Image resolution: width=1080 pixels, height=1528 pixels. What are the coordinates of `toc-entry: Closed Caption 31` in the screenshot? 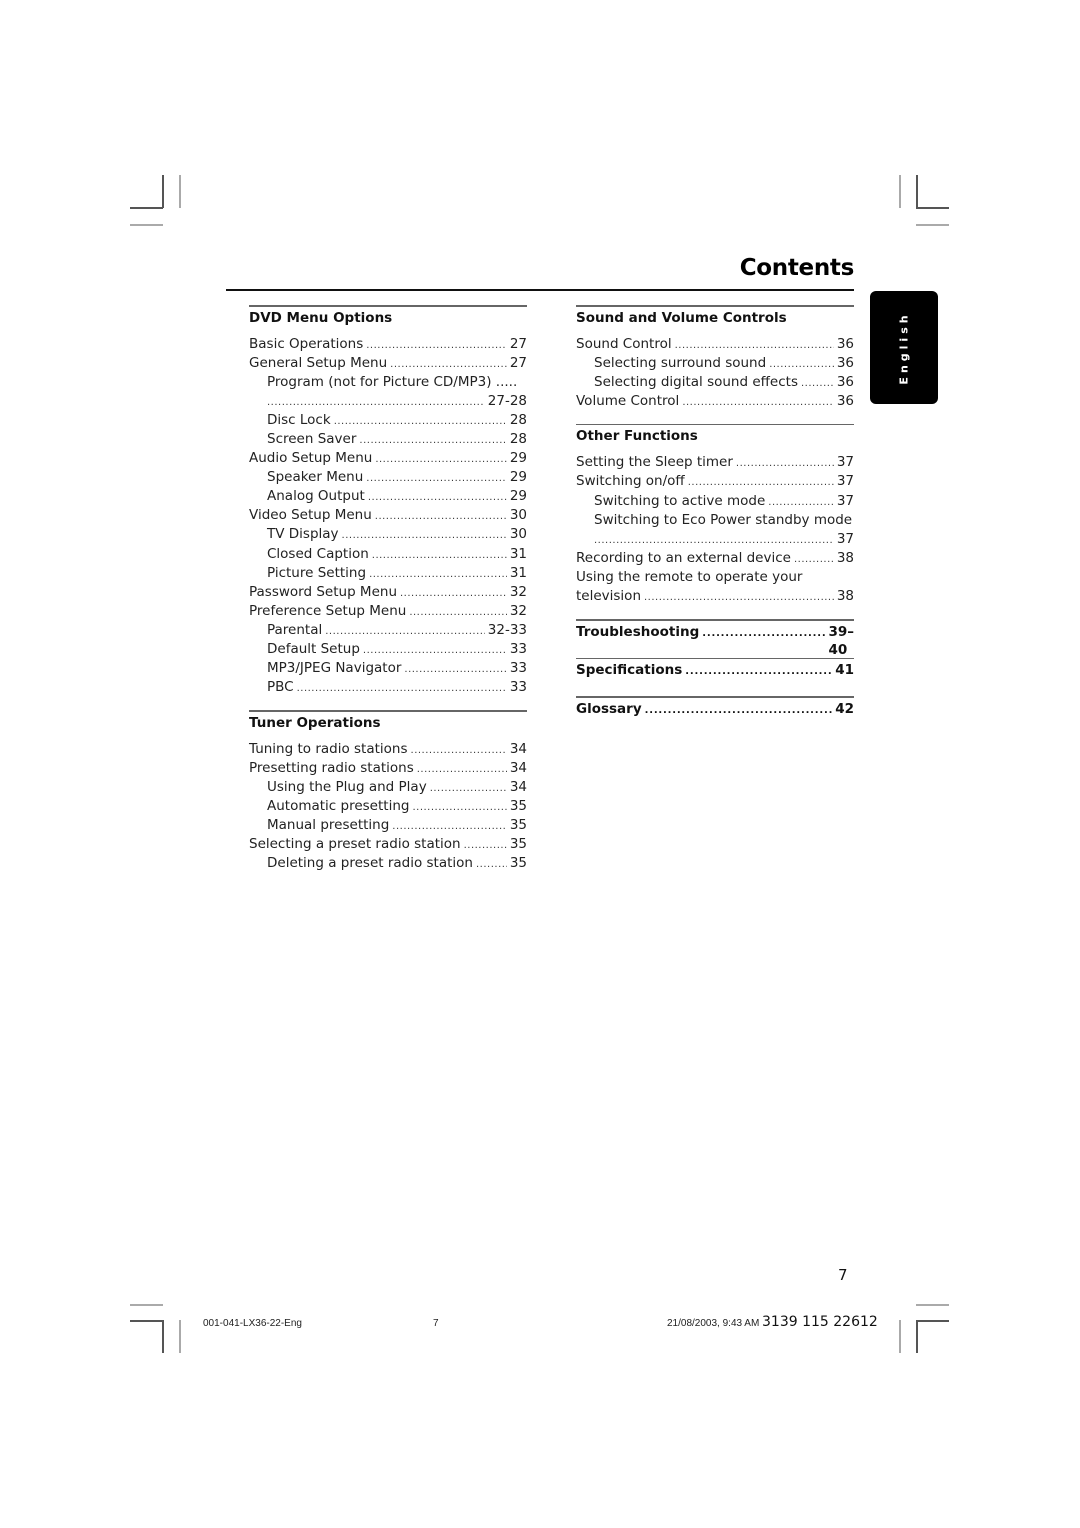 It's located at (388, 554).